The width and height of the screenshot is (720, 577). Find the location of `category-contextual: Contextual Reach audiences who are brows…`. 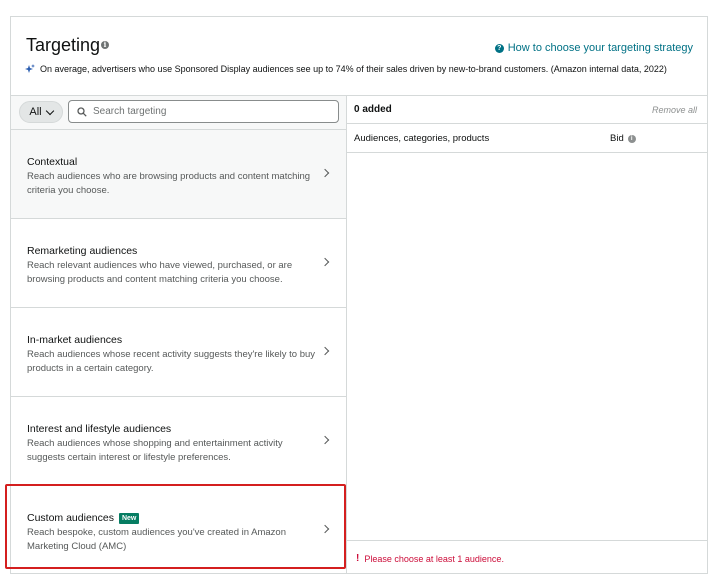

category-contextual: Contextual Reach audiences who are brows… is located at coordinates (178, 174).